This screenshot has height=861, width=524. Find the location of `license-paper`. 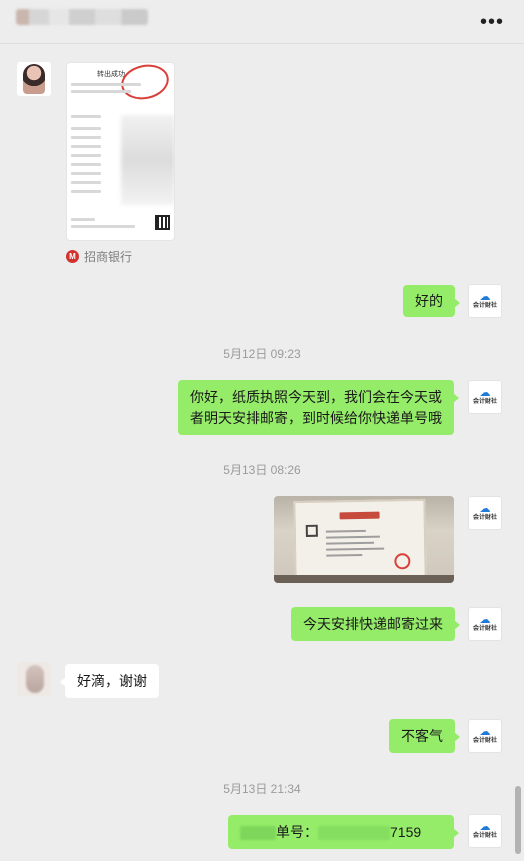

license-paper is located at coordinates (360, 540).